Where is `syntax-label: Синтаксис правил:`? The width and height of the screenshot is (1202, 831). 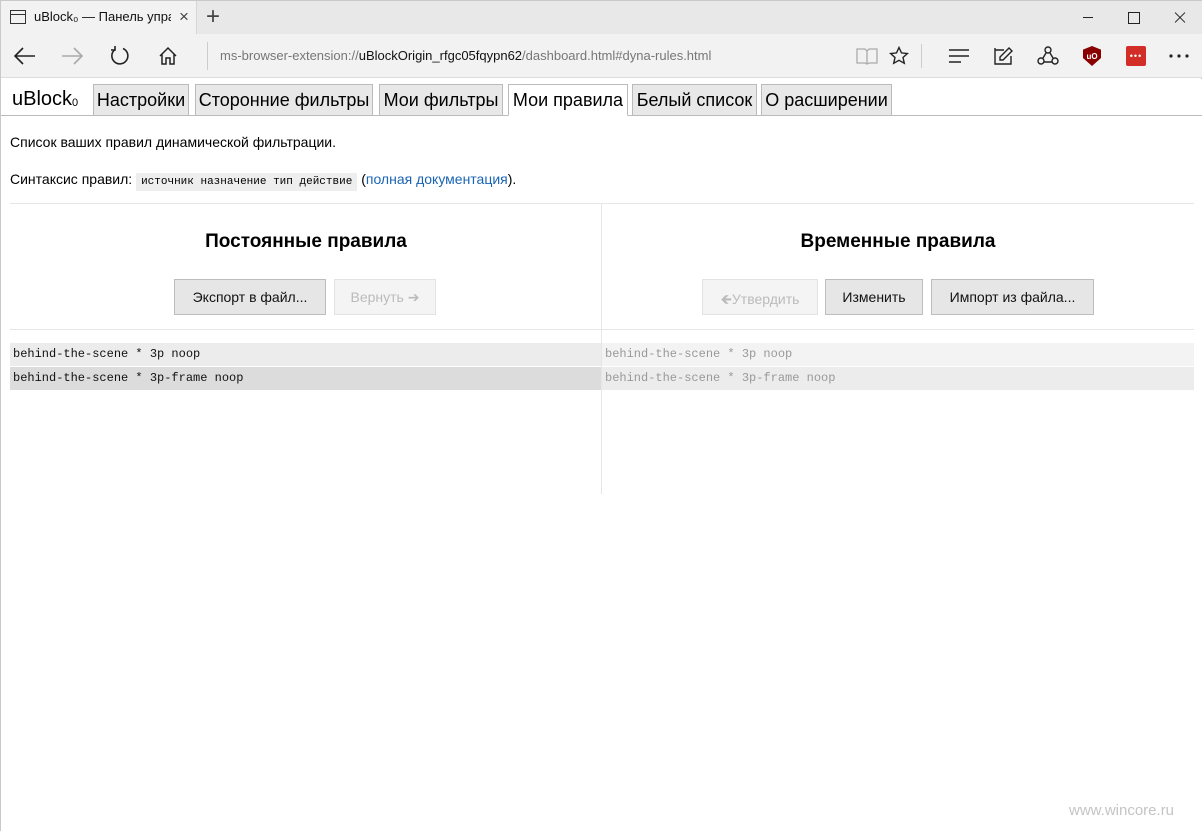 syntax-label: Синтаксис правил: is located at coordinates (71, 179).